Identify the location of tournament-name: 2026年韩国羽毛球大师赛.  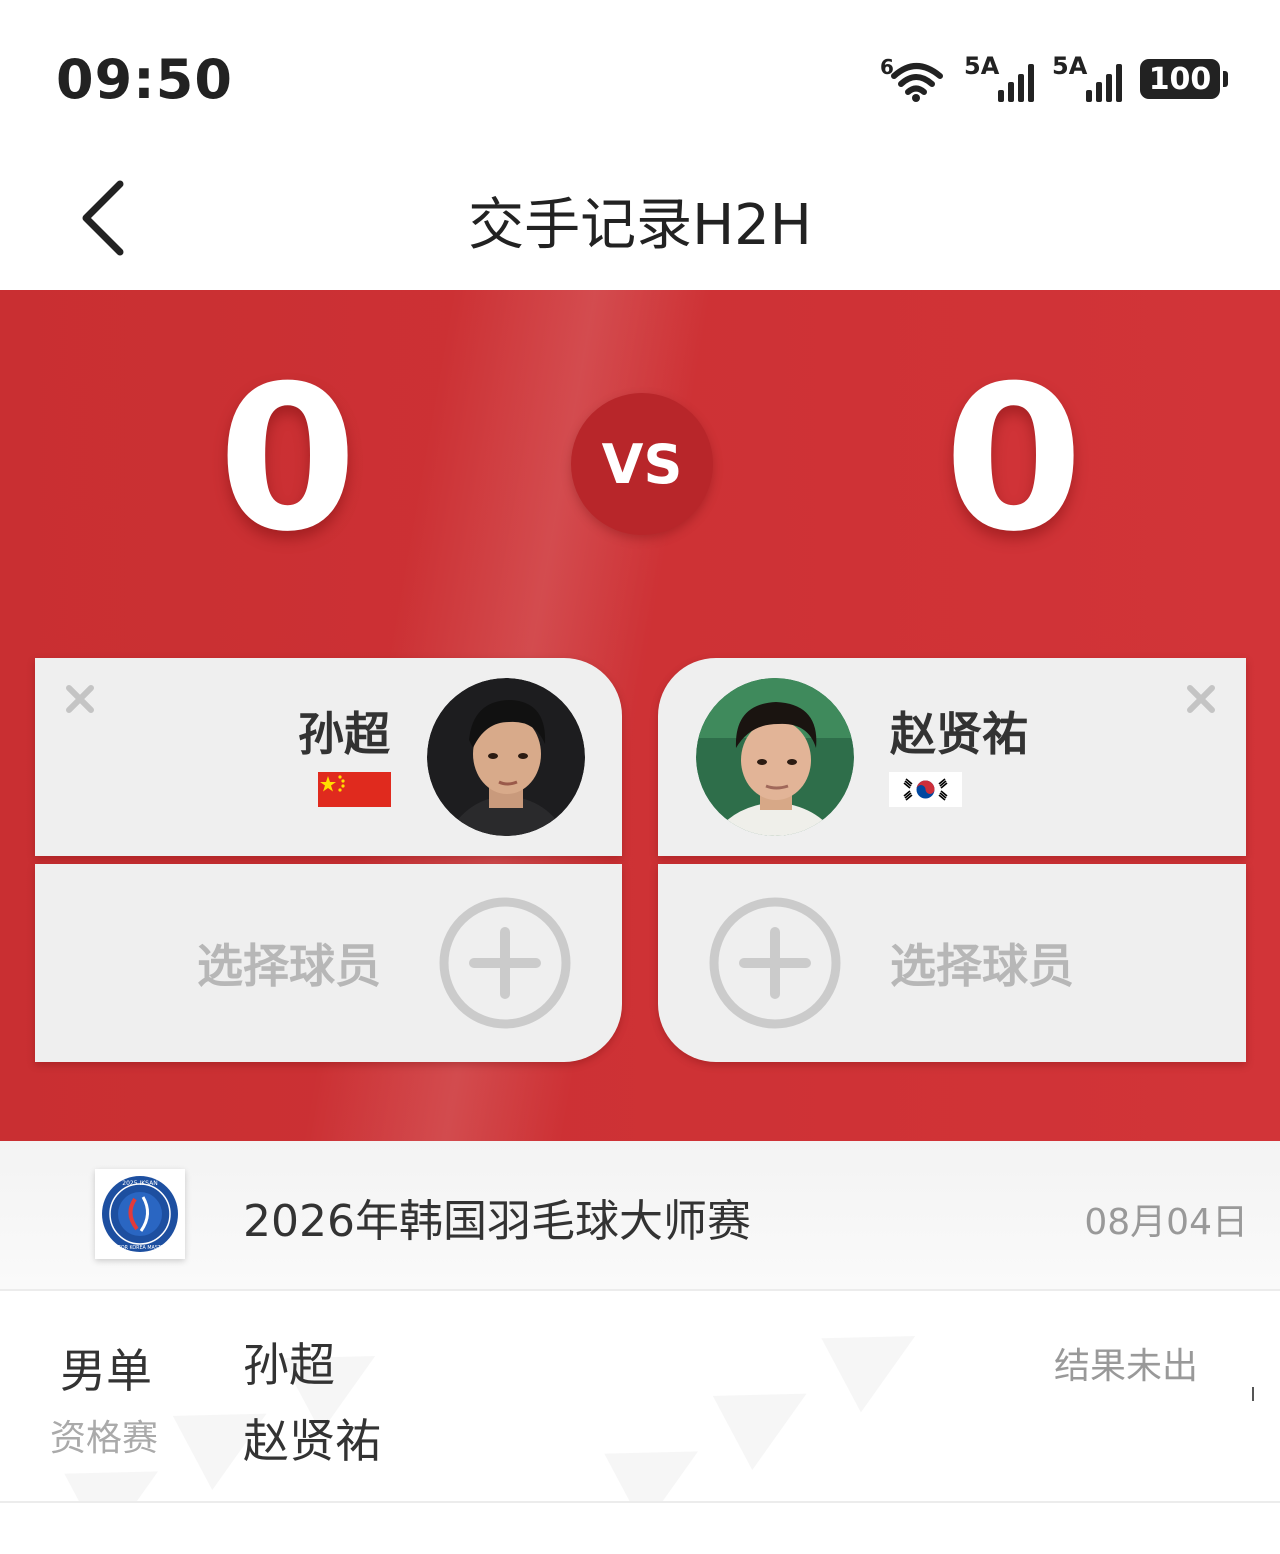
(497, 1221).